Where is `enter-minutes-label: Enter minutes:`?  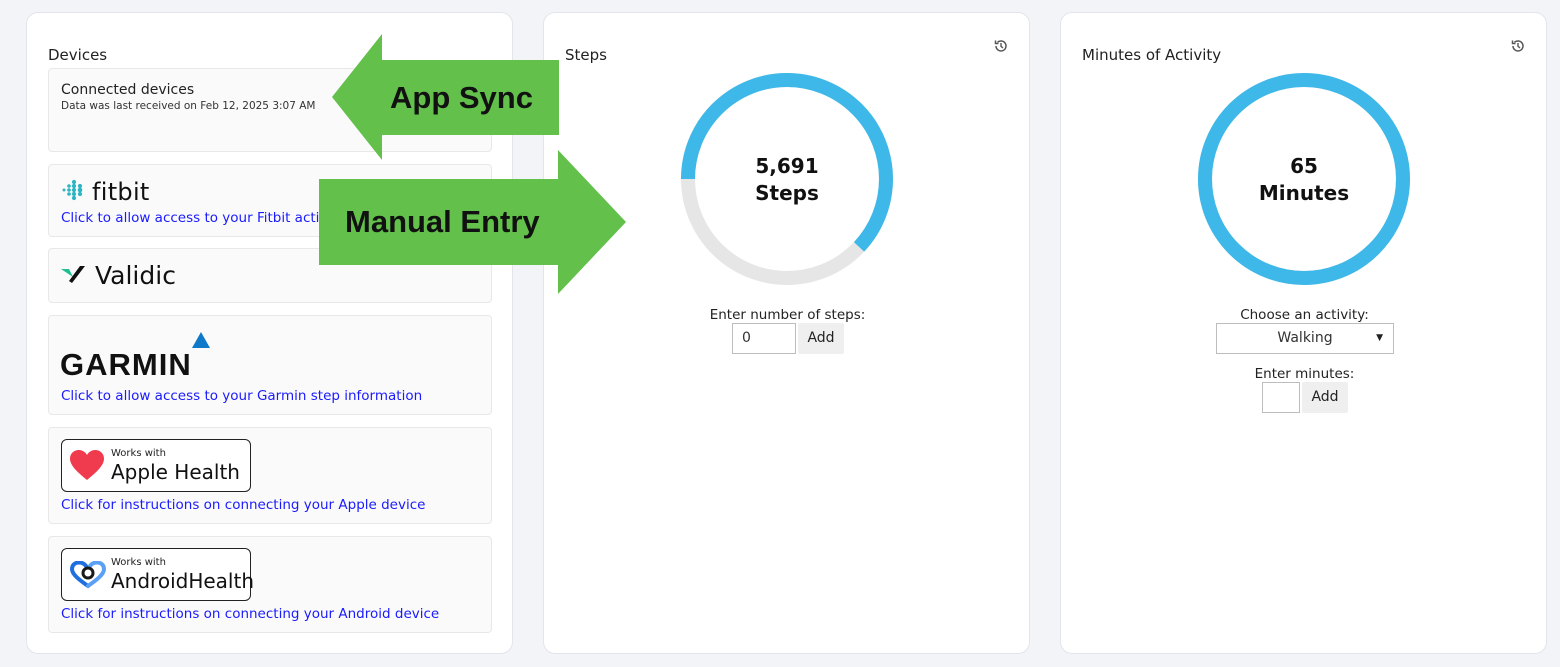 enter-minutes-label: Enter minutes: is located at coordinates (1304, 374).